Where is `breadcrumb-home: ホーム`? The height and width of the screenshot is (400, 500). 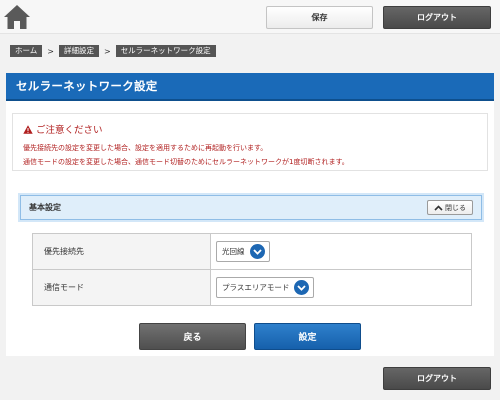
breadcrumb-home: ホーム is located at coordinates (26, 51).